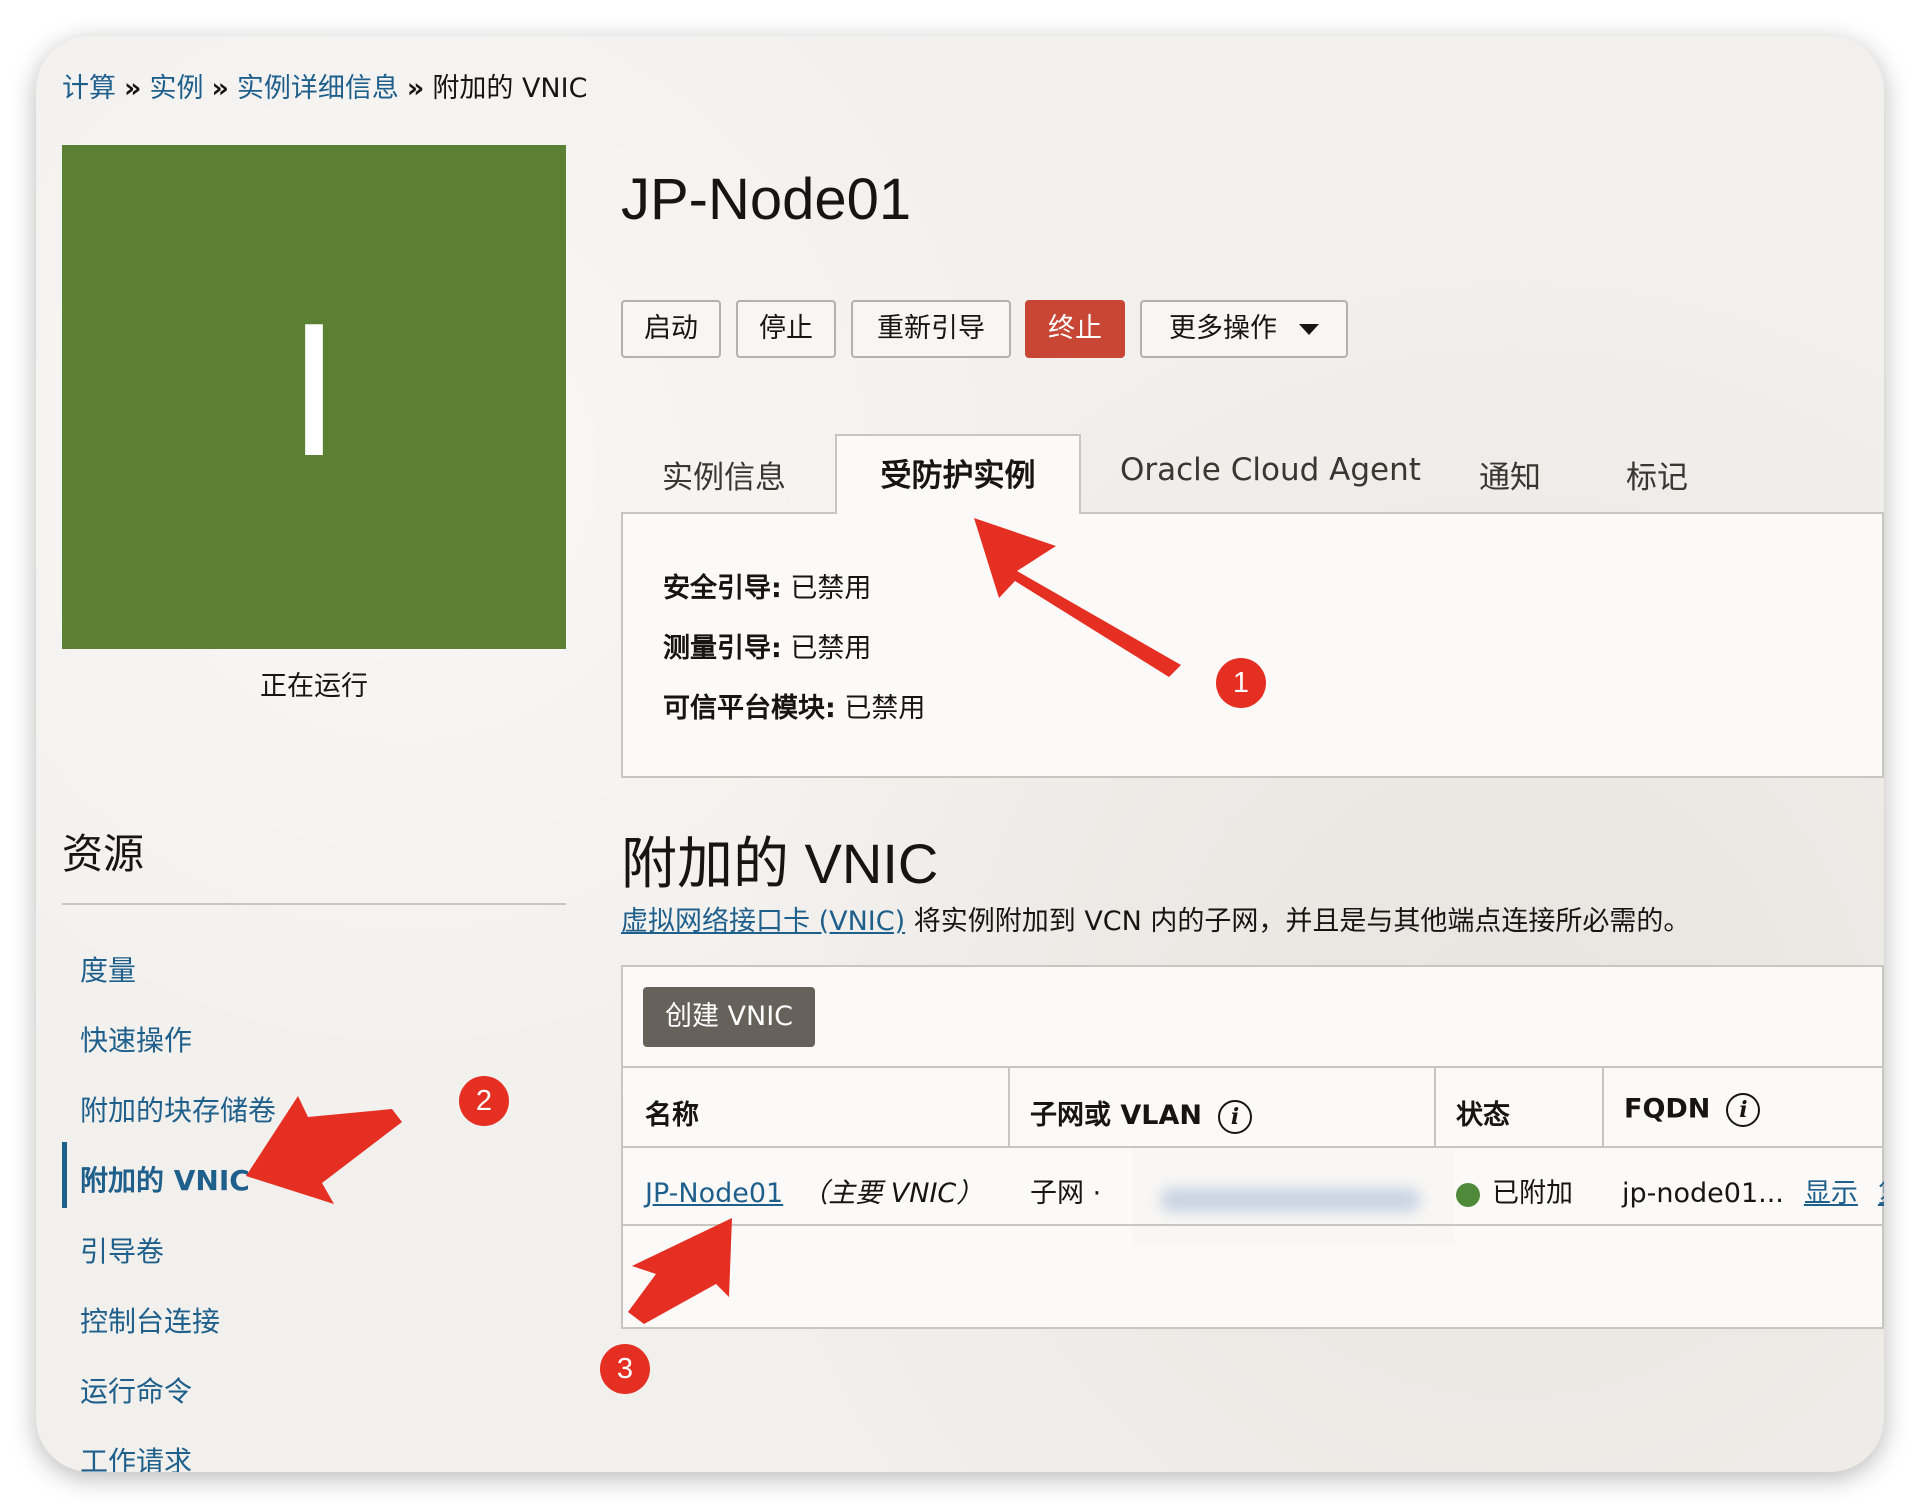 Image resolution: width=1920 pixels, height=1510 pixels. I want to click on annotation-marker-3: 3, so click(625, 1369).